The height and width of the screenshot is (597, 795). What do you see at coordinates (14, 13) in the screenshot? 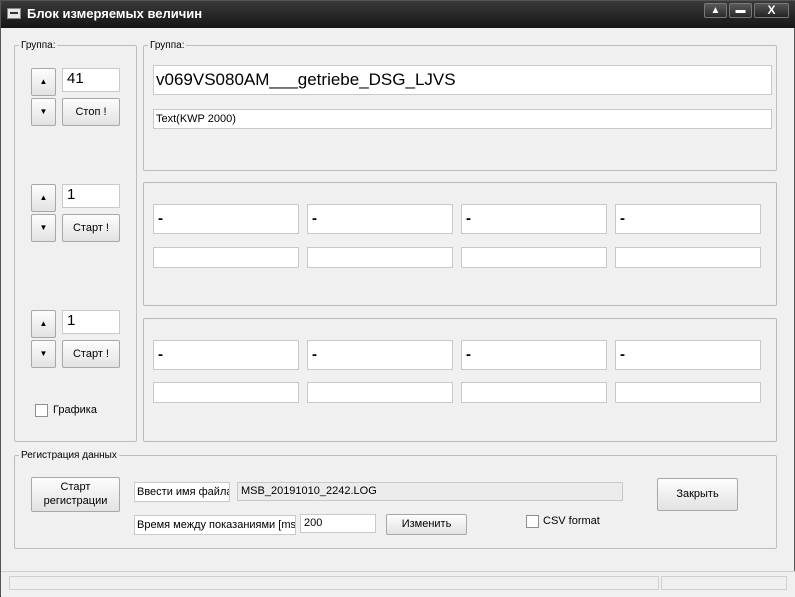
I see `app-icon` at bounding box center [14, 13].